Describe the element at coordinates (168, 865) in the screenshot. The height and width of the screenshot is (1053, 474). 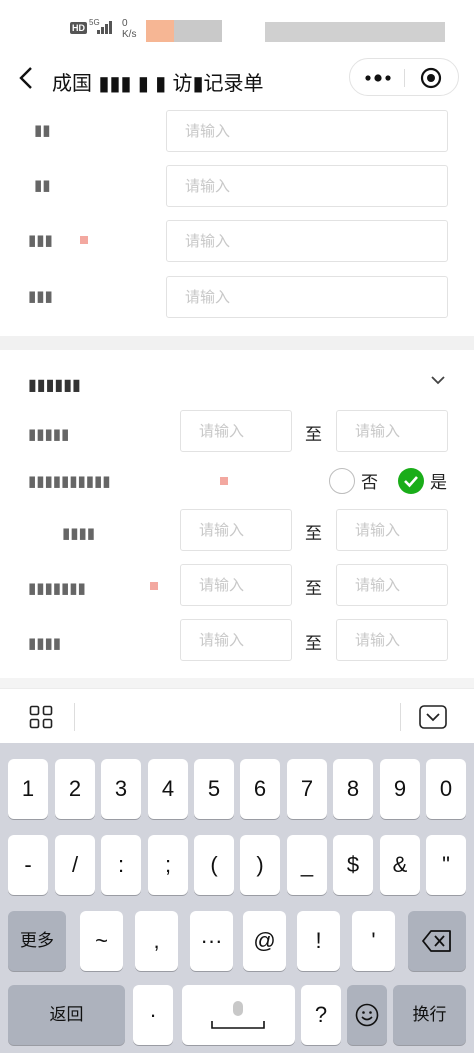
I see `key-semicolon: ;` at that location.